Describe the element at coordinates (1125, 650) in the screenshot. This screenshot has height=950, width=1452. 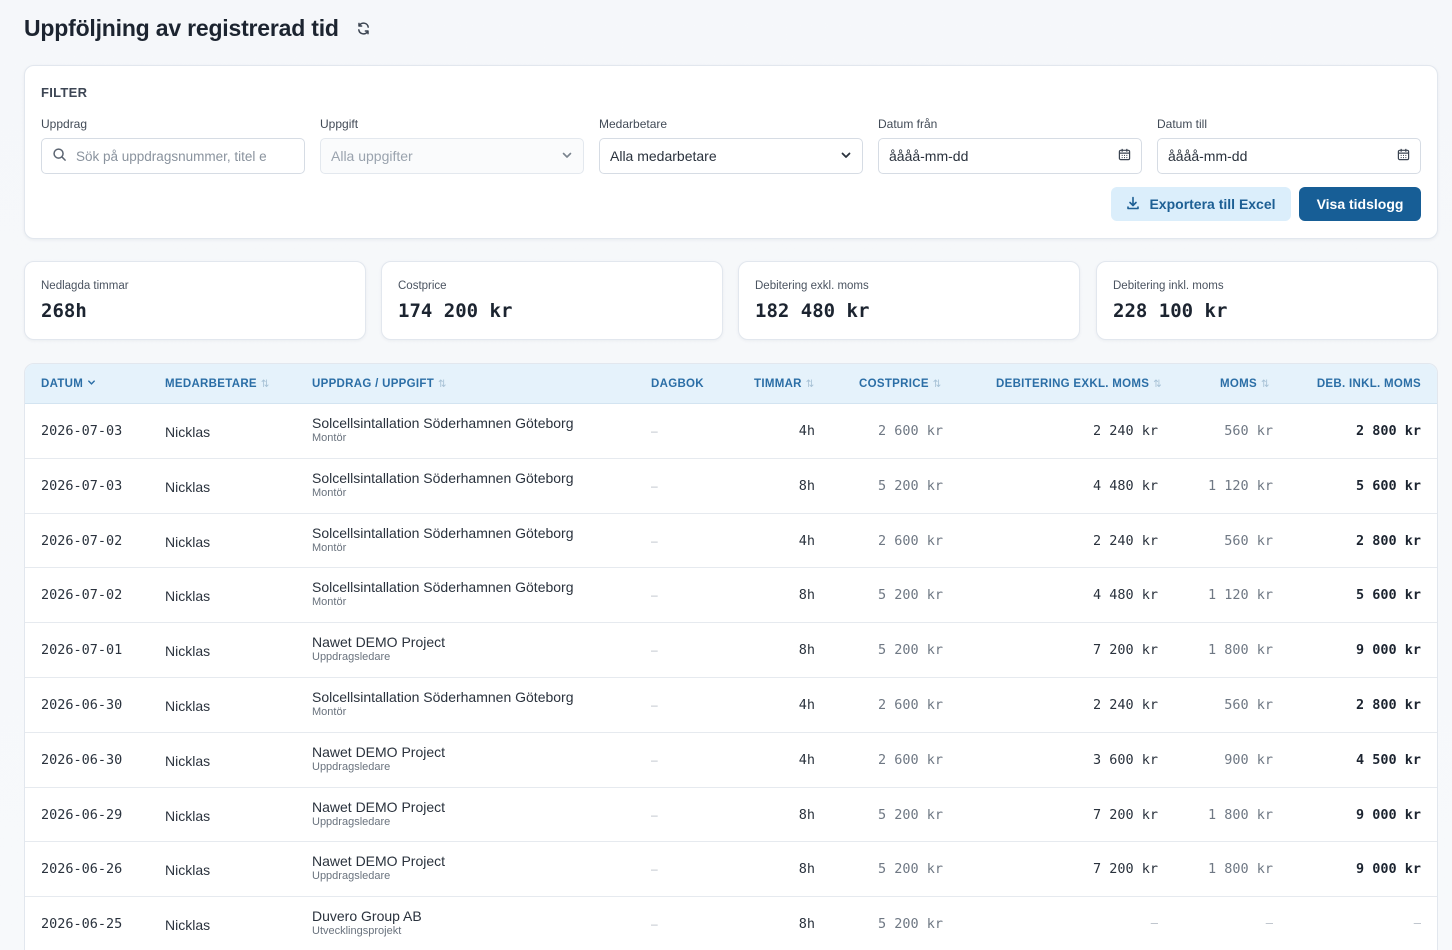
I see `cell-debitering-exkl: 7 200 kr` at that location.